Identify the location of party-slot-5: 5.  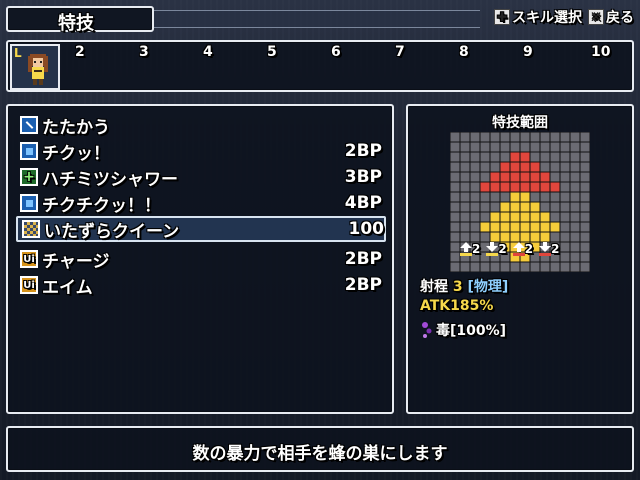
(272, 52).